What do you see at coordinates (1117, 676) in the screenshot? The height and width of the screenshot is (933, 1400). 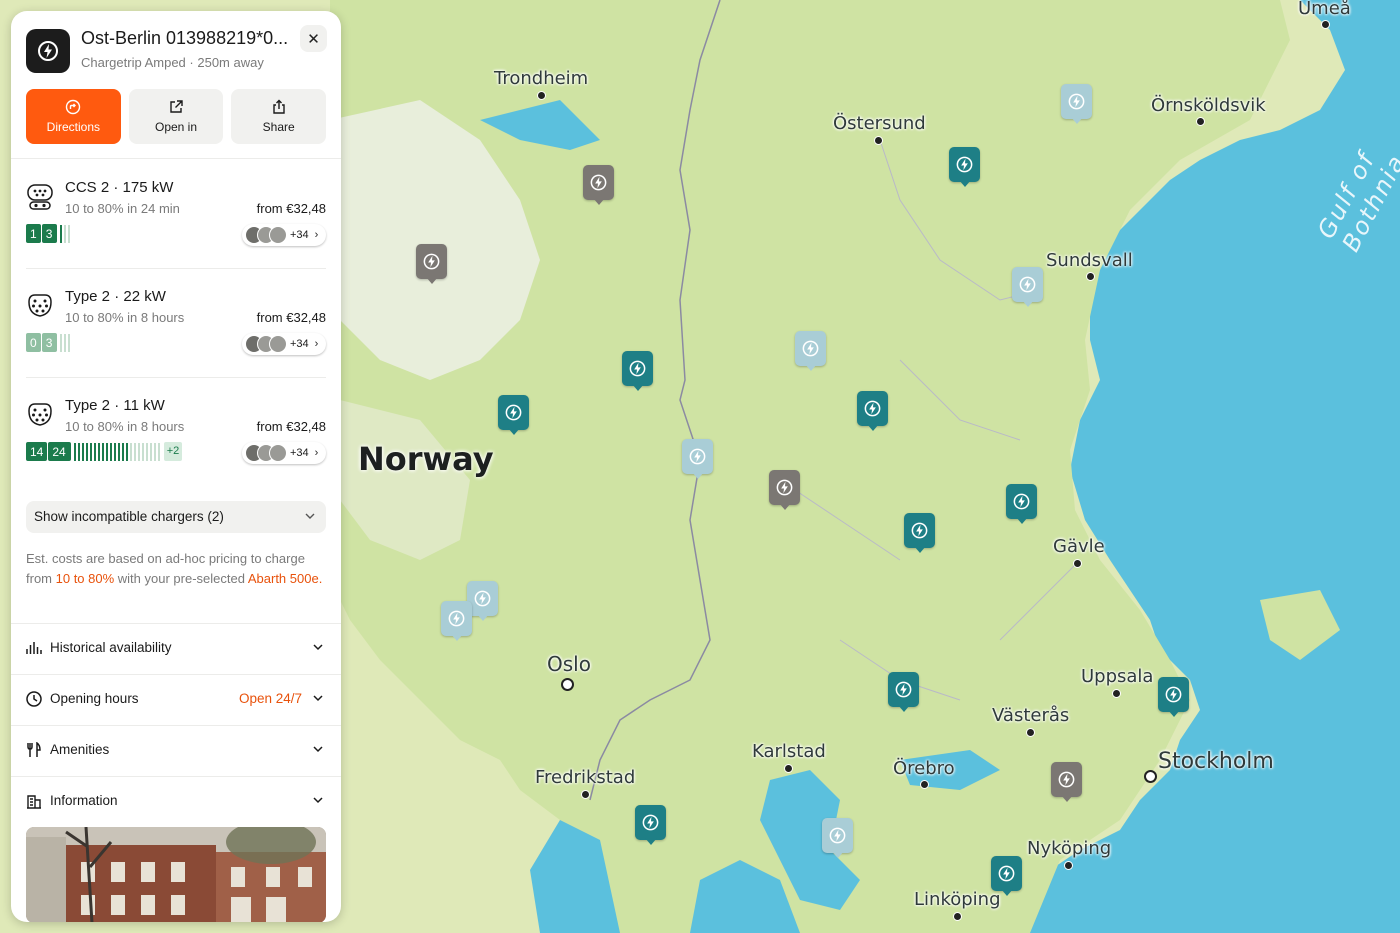 I see `city-label: Uppsala` at bounding box center [1117, 676].